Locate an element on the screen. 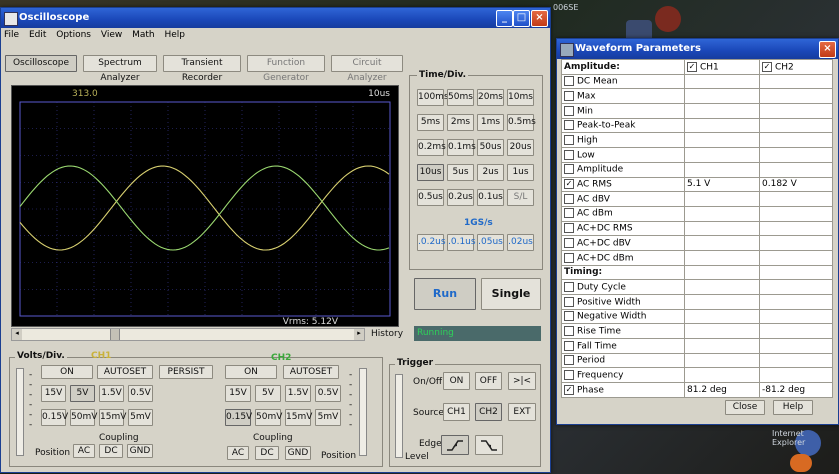 The height and width of the screenshot is (474, 839). desktop-app-icon is located at coordinates (668, 19).